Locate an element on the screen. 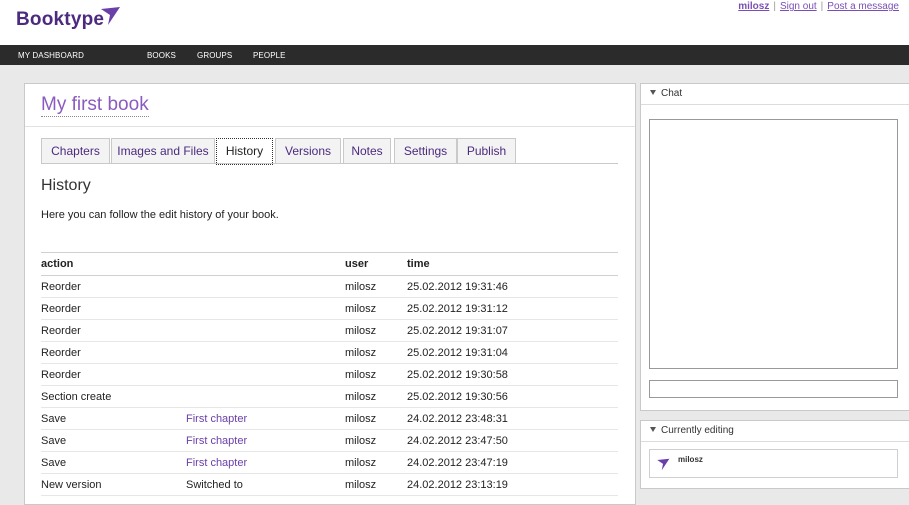  row-action: New version is located at coordinates (71, 485).